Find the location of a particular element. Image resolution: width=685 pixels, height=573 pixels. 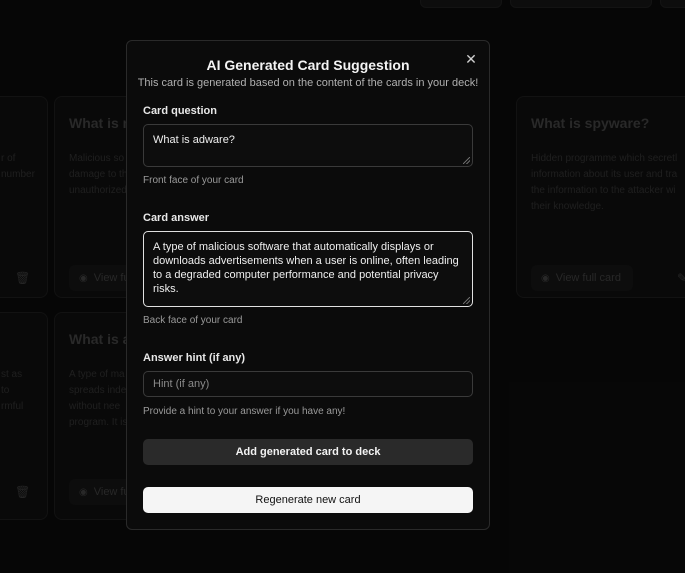

card-question-label: Card question is located at coordinates (180, 111).